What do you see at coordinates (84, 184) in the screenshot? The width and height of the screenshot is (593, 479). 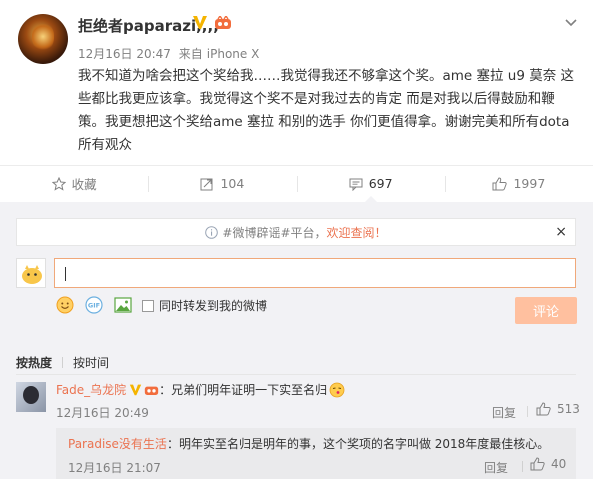 I see `favorite-label: 收藏` at bounding box center [84, 184].